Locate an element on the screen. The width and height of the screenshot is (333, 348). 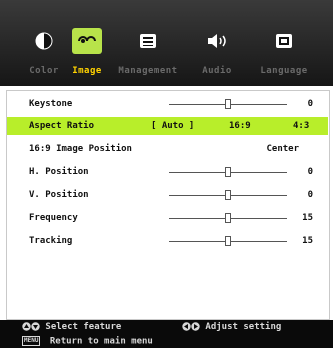
management-icon is located at coordinates (148, 41).